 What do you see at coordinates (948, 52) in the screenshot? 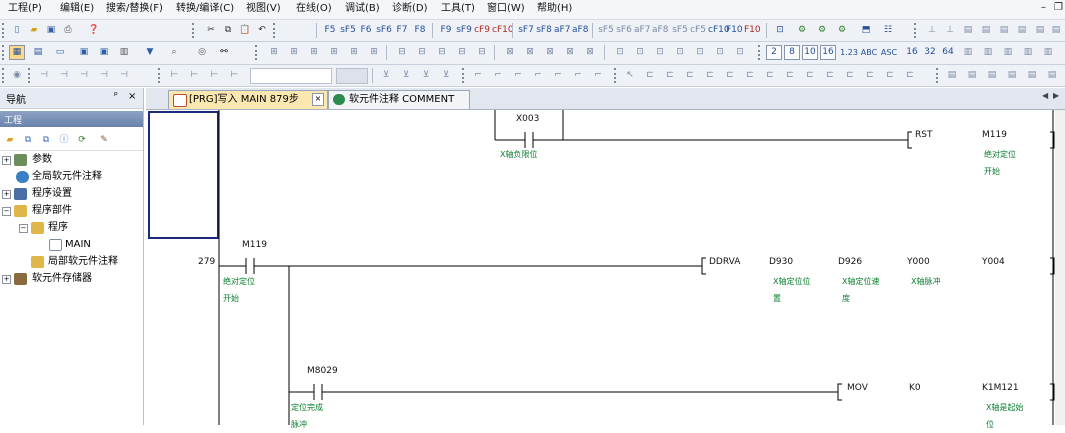
I see `bit-64-button: 64` at bounding box center [948, 52].